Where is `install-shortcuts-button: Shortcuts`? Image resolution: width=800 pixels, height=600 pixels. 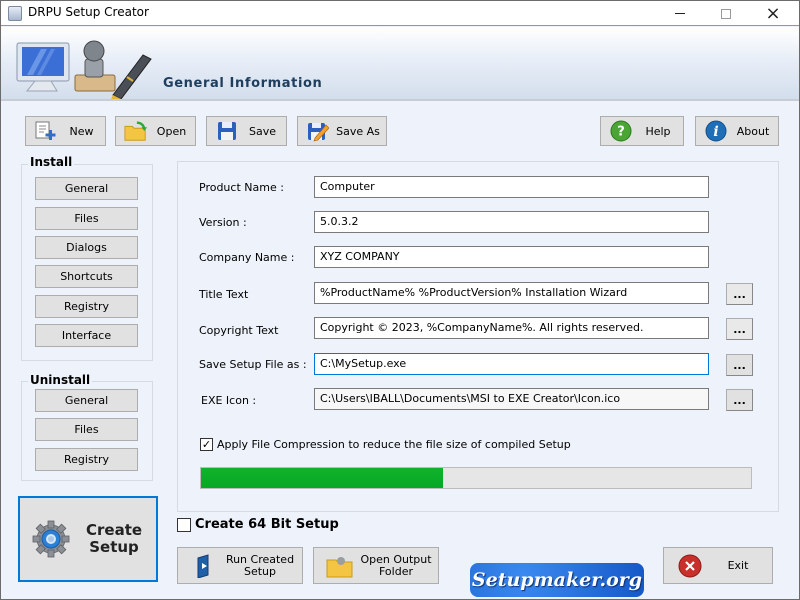
install-shortcuts-button: Shortcuts is located at coordinates (86, 276).